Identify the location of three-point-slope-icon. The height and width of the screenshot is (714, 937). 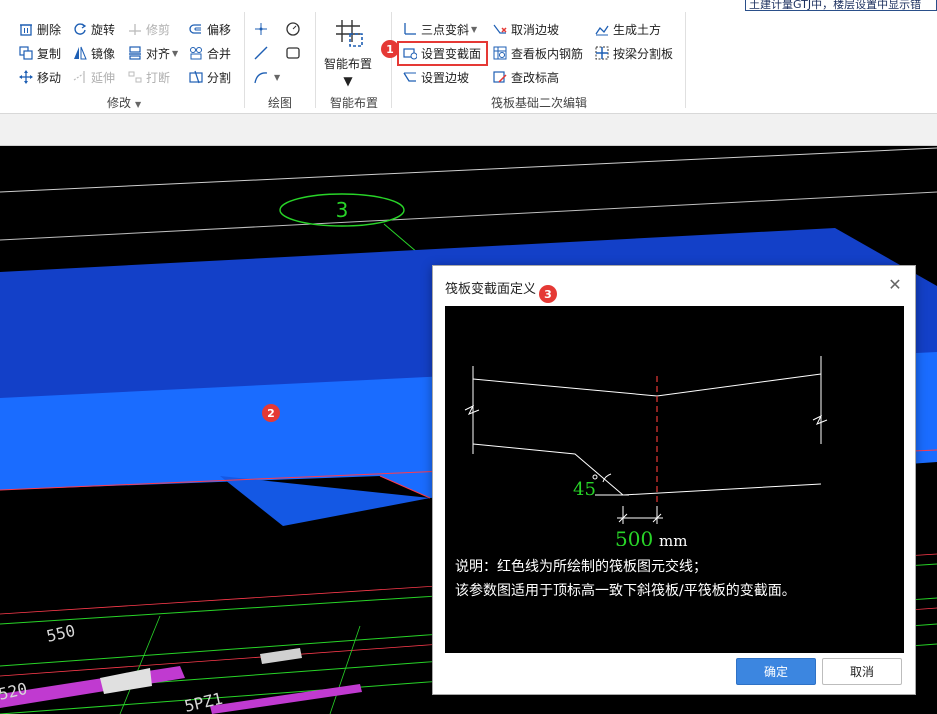
(410, 29).